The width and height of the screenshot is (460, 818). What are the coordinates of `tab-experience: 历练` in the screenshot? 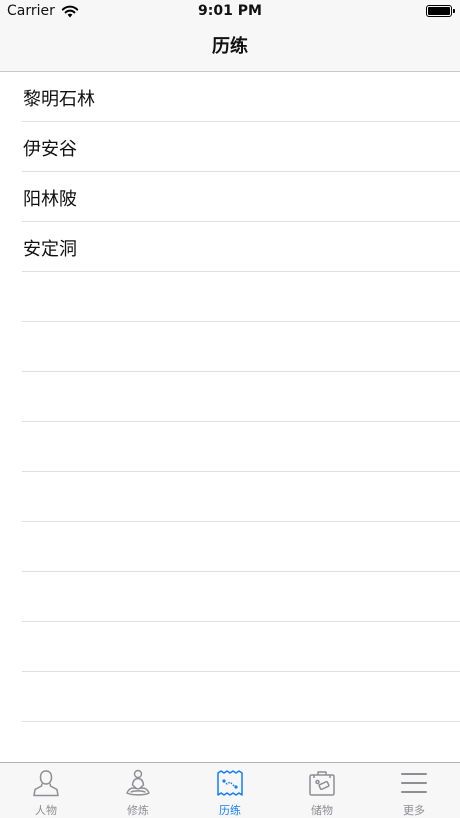 It's located at (230, 790).